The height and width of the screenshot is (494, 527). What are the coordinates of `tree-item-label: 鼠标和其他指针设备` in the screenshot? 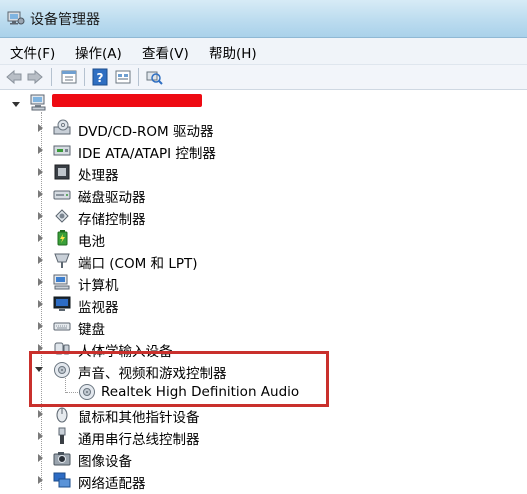 It's located at (139, 416).